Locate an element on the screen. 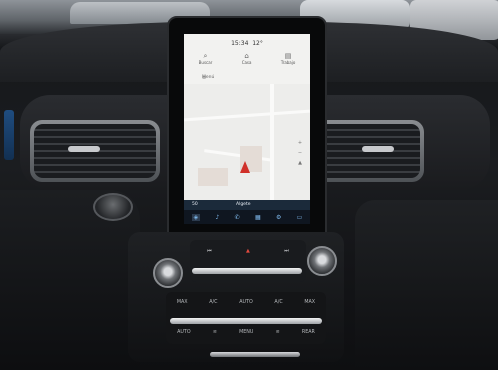 This screenshot has width=498, height=370. clock: 15:34 is located at coordinates (240, 43).